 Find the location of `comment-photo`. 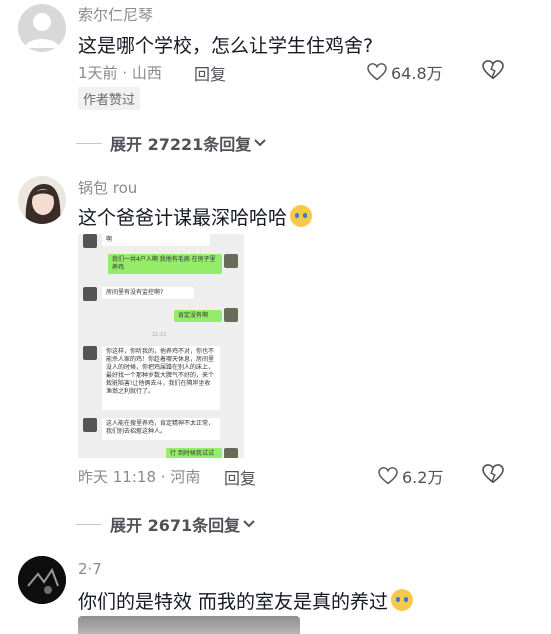

comment-photo is located at coordinates (189, 625).